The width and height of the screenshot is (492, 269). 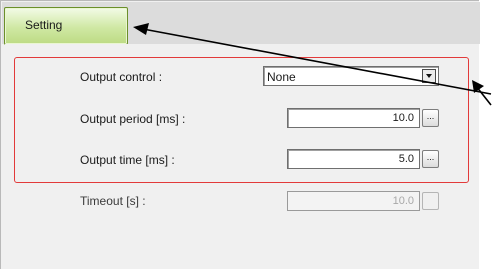 What do you see at coordinates (141, 29) in the screenshot?
I see `arrow-to-tab-head` at bounding box center [141, 29].